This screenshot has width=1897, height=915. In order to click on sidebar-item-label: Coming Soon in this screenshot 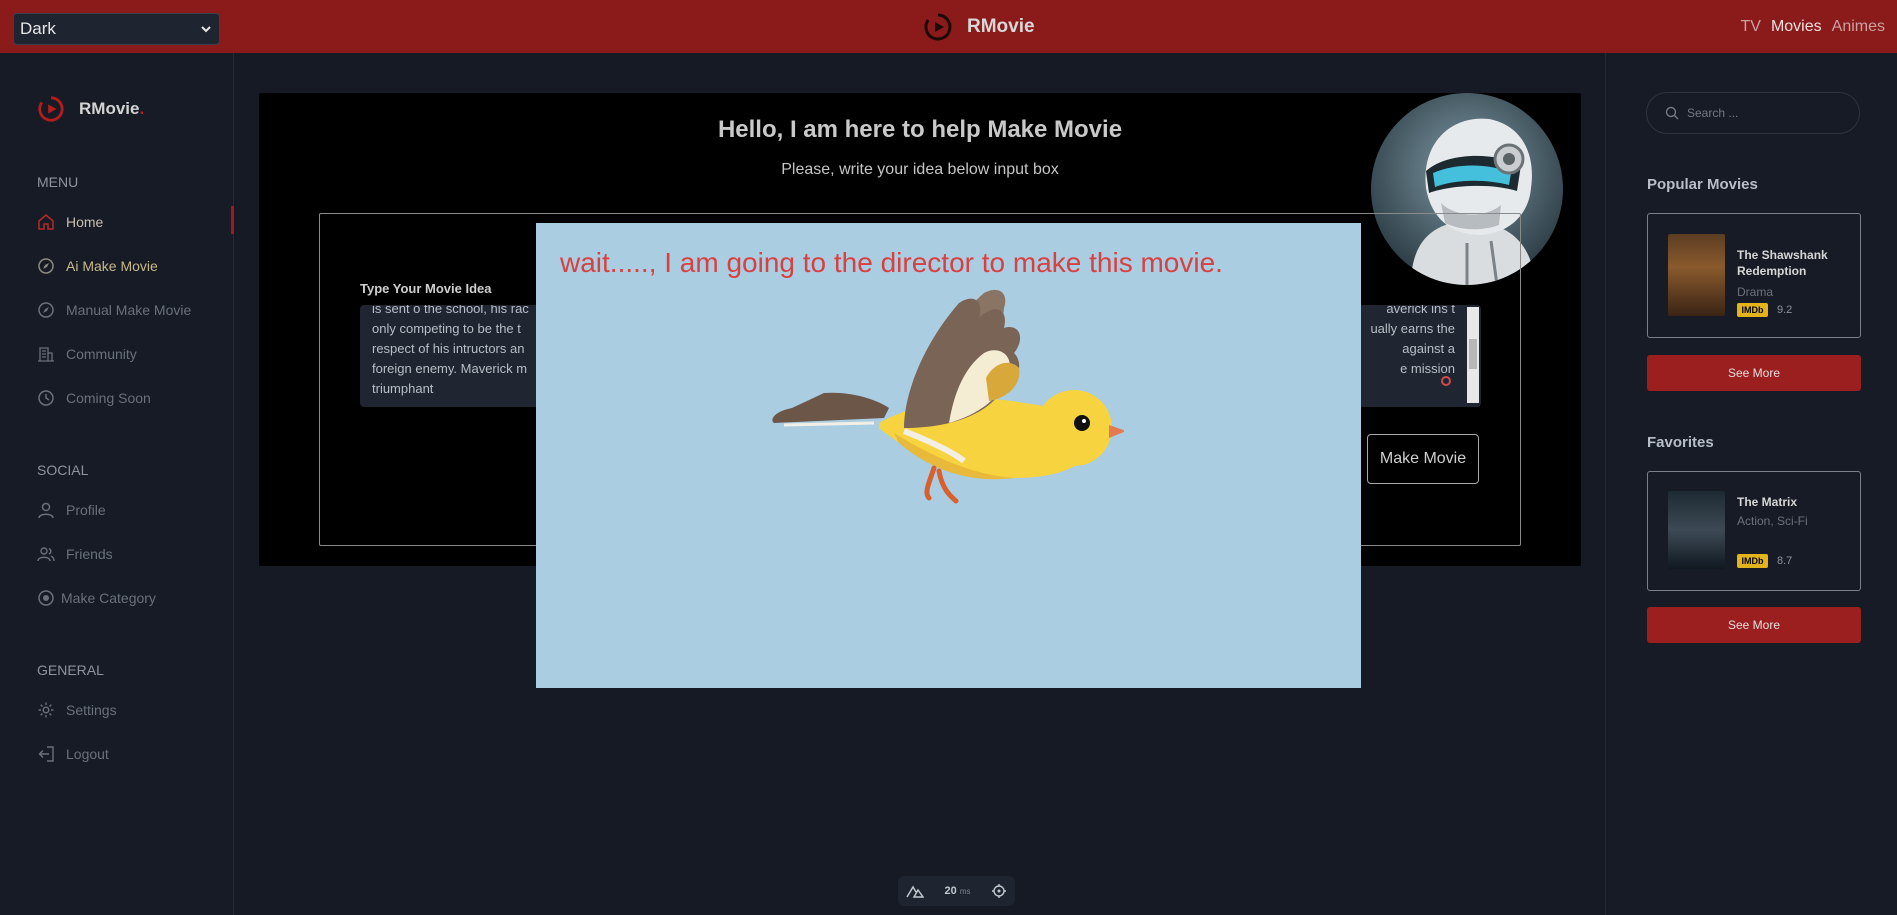, I will do `click(108, 398)`.